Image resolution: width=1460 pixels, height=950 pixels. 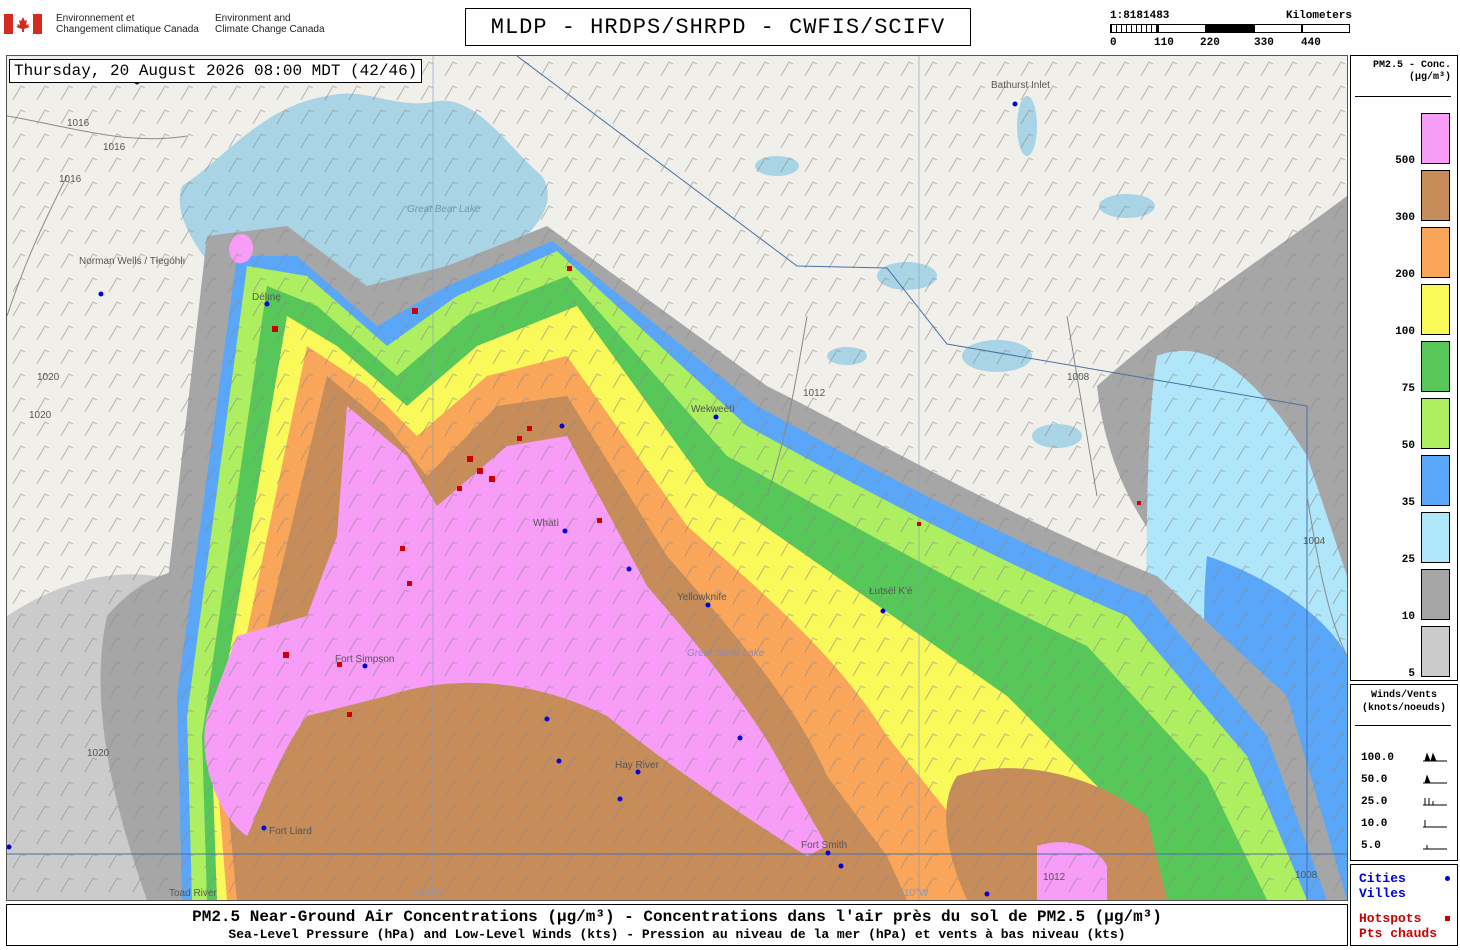 I want to click on pm25-class-label: 300, so click(x=1405, y=218).